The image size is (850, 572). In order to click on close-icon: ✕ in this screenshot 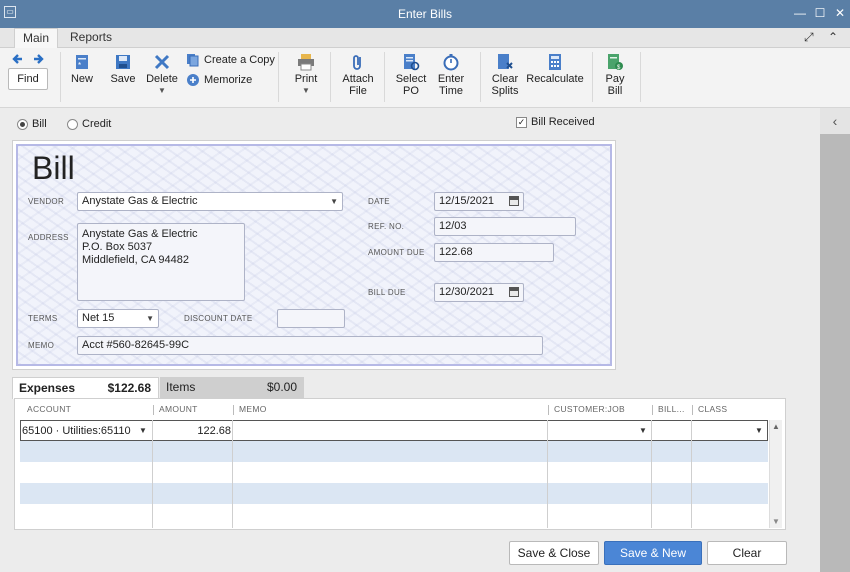, I will do `click(840, 13)`.